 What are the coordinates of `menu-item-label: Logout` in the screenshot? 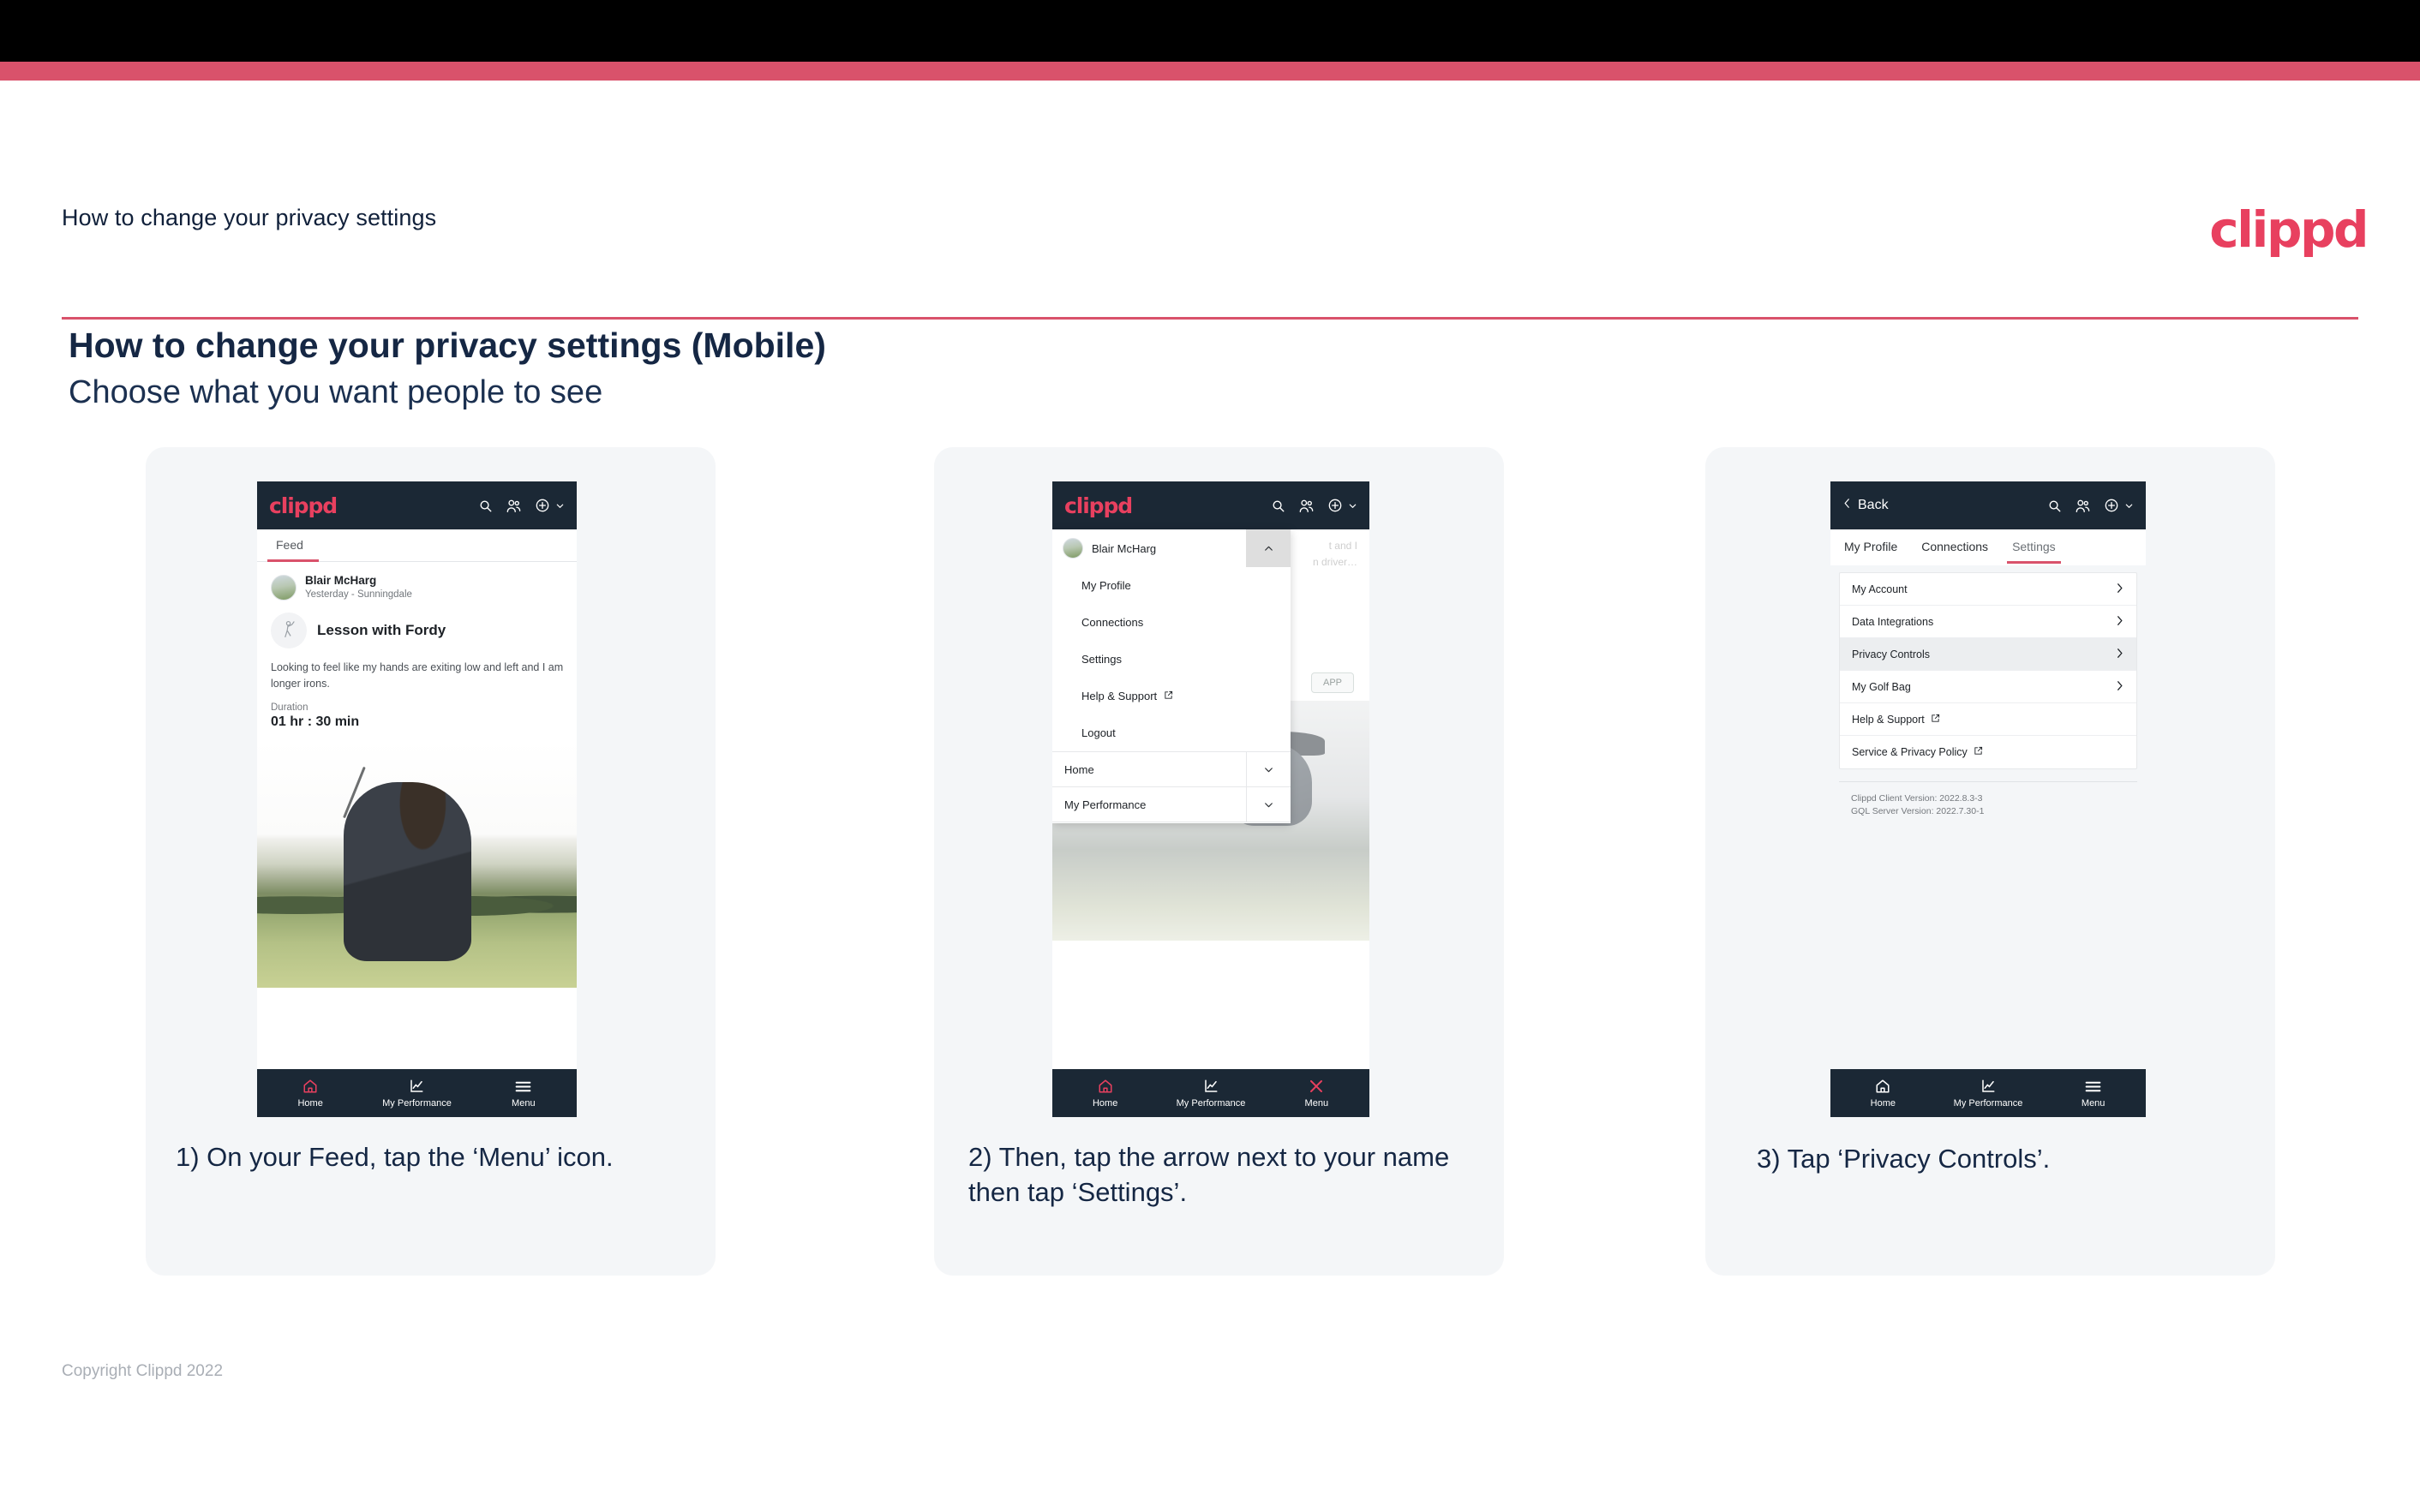 It's located at (1098, 733).